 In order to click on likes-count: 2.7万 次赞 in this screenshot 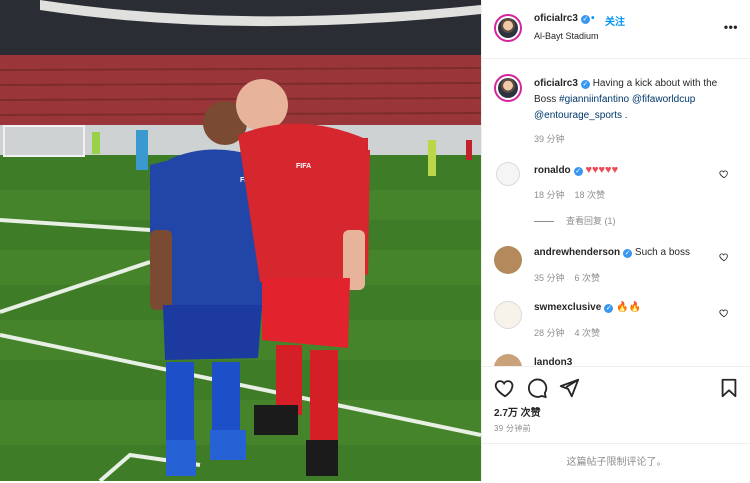, I will do `click(517, 411)`.